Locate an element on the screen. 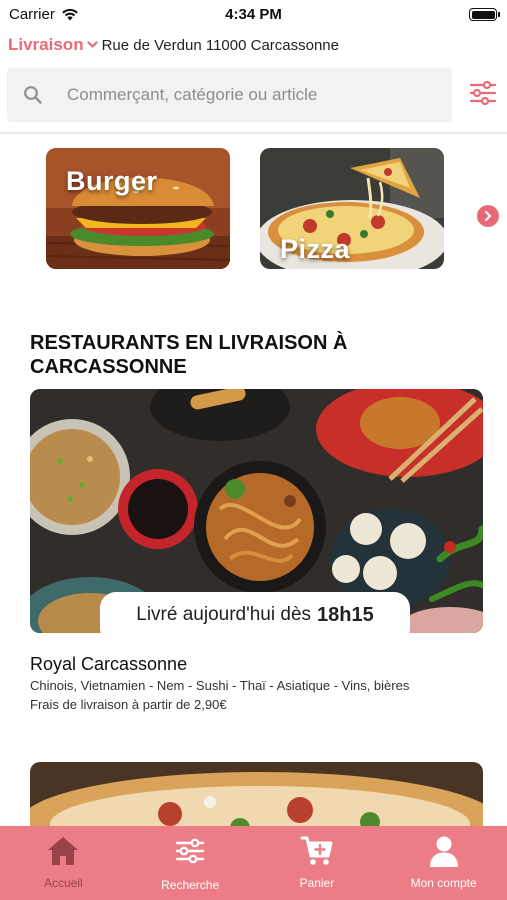  delivery-time-badge: Livré aujourd'hui dès 18h15 is located at coordinates (255, 612).